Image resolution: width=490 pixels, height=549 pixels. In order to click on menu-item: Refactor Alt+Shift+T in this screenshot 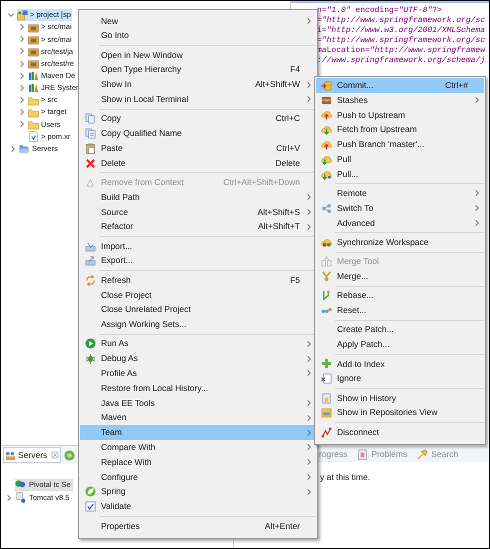, I will do `click(198, 226)`.